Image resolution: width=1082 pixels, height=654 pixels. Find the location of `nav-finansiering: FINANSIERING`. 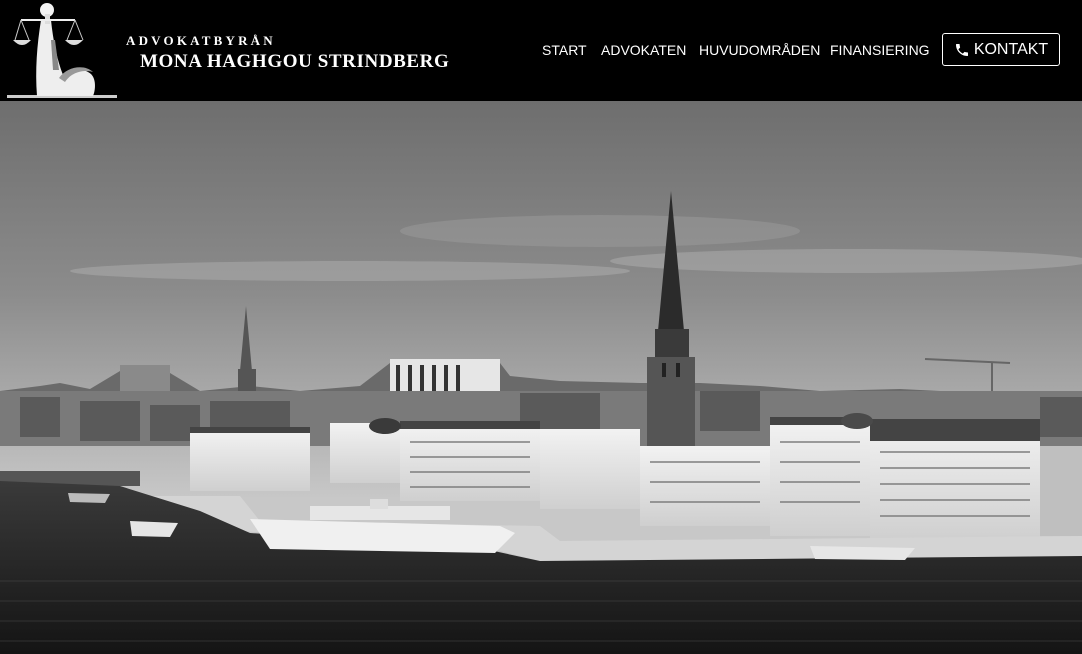

nav-finansiering: FINANSIERING is located at coordinates (880, 51).